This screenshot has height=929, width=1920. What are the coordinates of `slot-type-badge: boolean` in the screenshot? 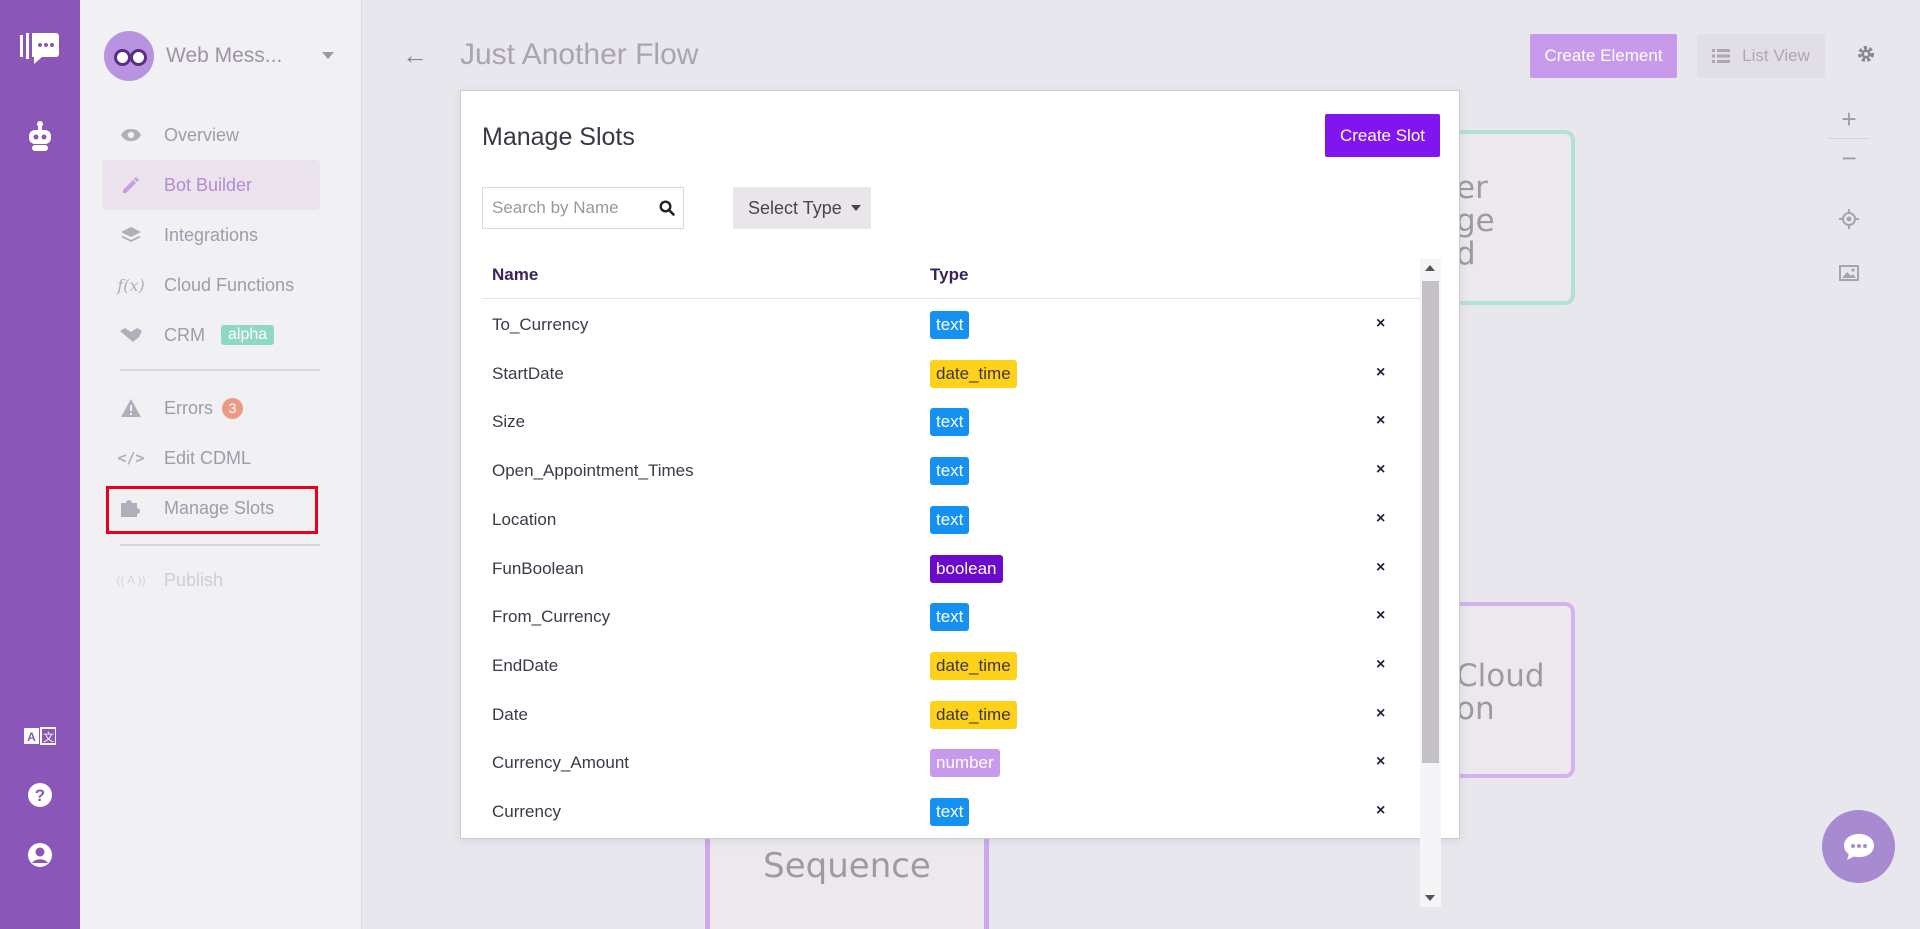 It's located at (966, 568).